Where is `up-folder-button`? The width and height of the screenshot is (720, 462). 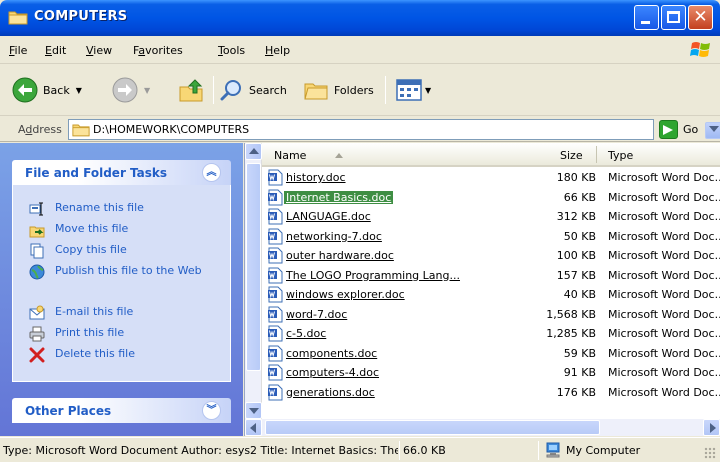 up-folder-button is located at coordinates (191, 90).